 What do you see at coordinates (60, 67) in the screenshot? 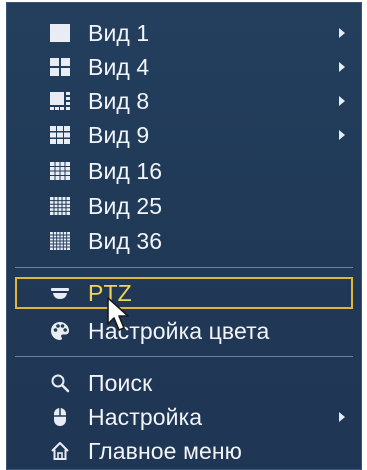
I see `view-4-icon` at bounding box center [60, 67].